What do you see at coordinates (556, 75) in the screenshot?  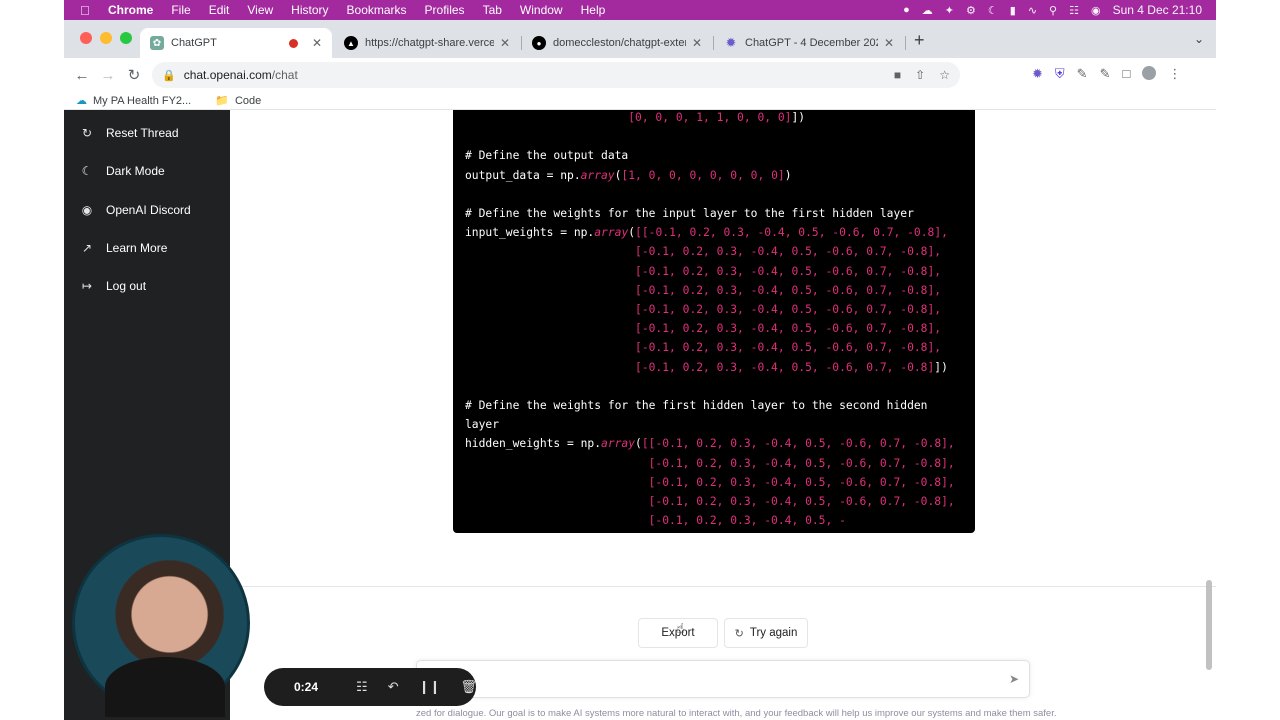 I see `address-bar: 🔒 chat.openai.com/chat ■ ⇧ ☆` at bounding box center [556, 75].